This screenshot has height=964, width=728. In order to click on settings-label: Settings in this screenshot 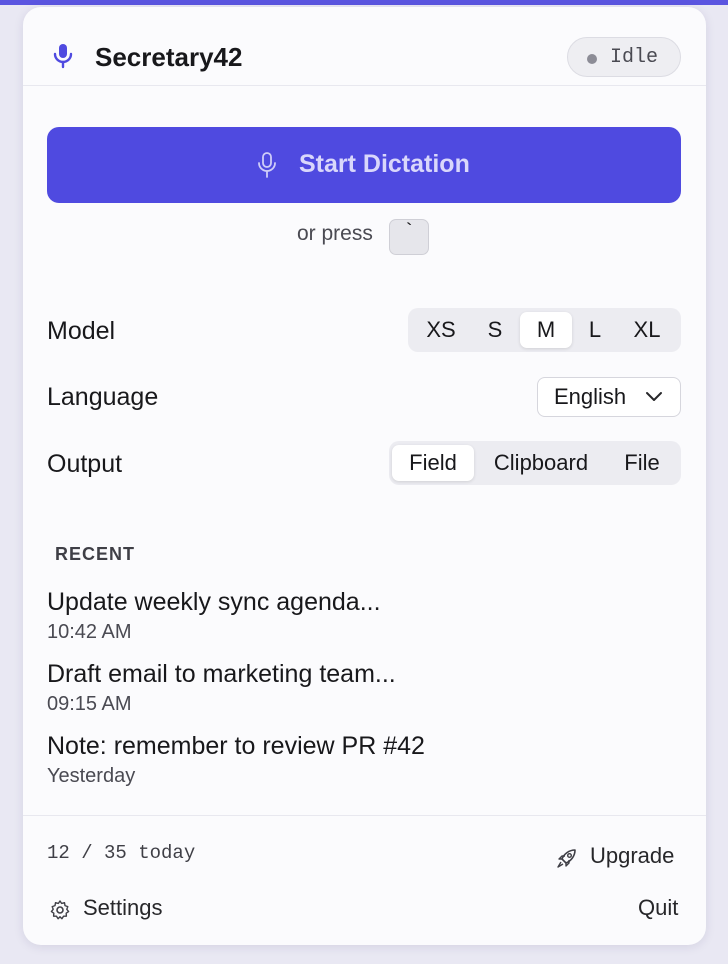, I will do `click(123, 907)`.